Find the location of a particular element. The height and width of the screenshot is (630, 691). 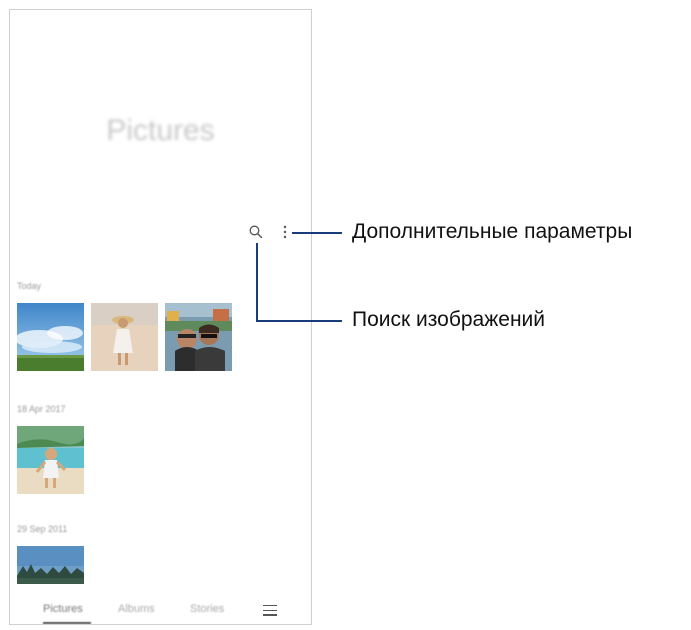

tab-albums: Albums is located at coordinates (136, 609).